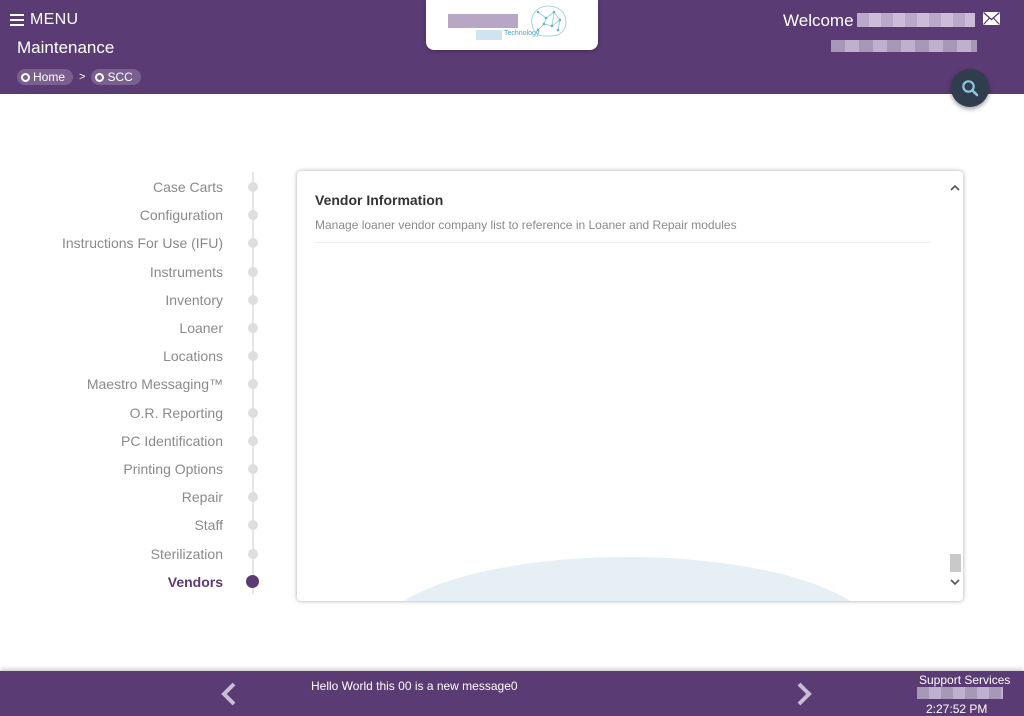 This screenshot has height=716, width=1024. What do you see at coordinates (955, 582) in the screenshot?
I see `chevron-down-icon` at bounding box center [955, 582].